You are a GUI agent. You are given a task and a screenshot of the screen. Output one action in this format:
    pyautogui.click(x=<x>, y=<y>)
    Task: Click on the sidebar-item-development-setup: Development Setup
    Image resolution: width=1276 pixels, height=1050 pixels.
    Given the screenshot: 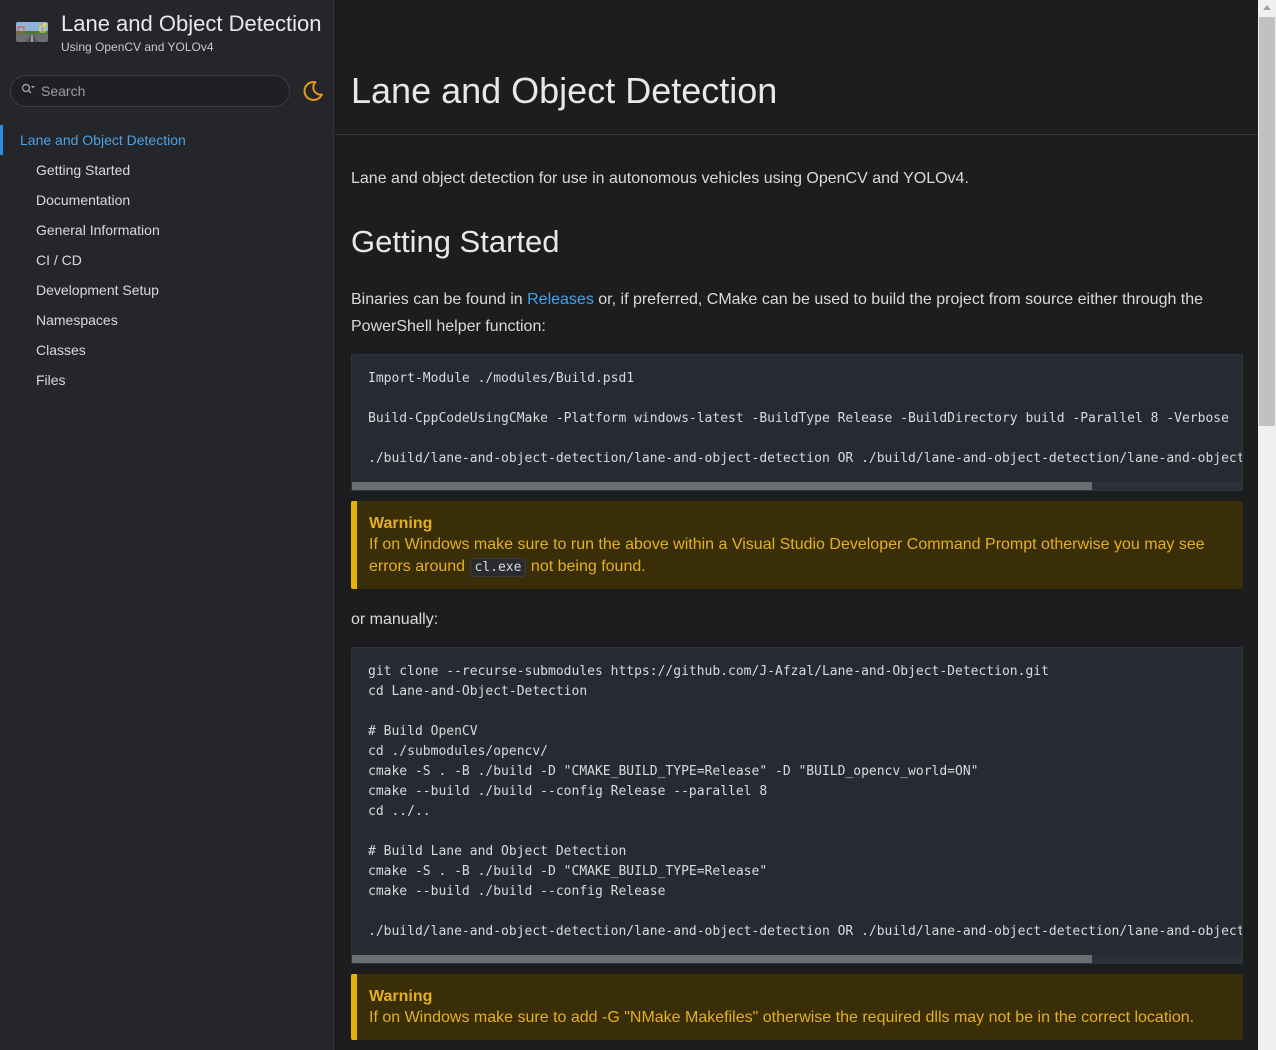 What is the action you would take?
    pyautogui.click(x=166, y=290)
    